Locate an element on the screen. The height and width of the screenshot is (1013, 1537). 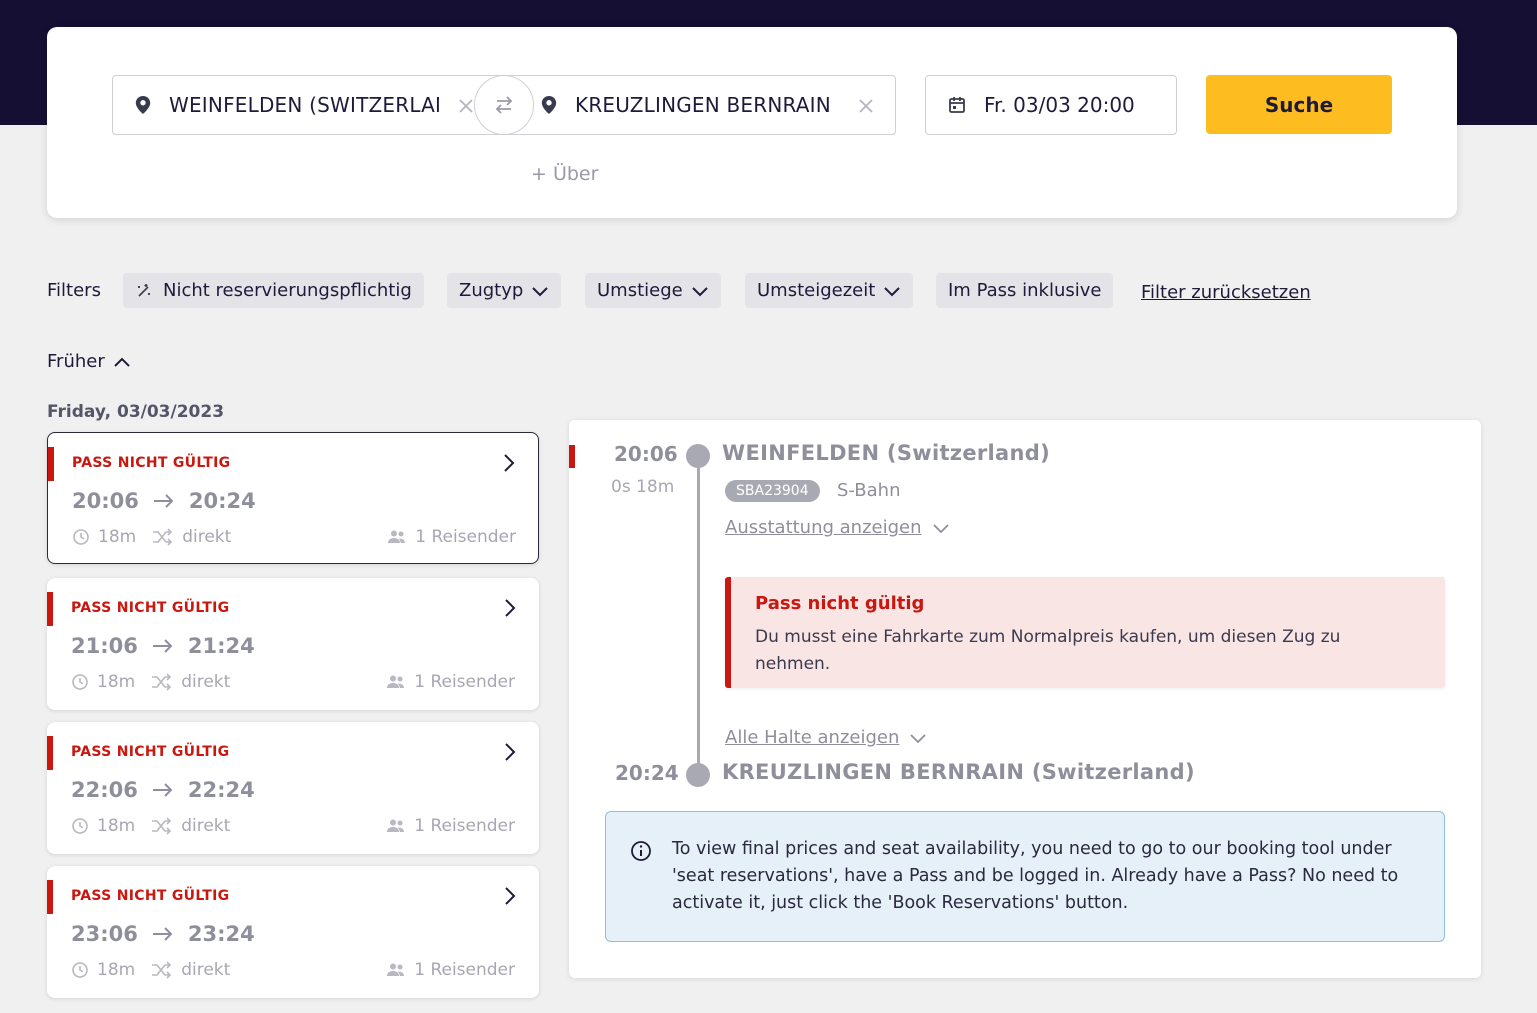
sparkle-icon is located at coordinates (144, 290).